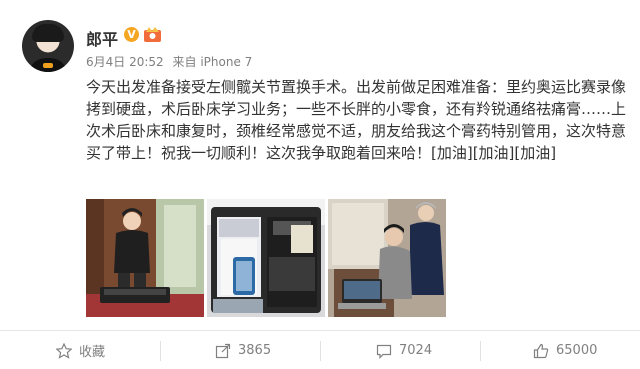 Image resolution: width=640 pixels, height=369 pixels. I want to click on thumbs-up-icon, so click(541, 350).